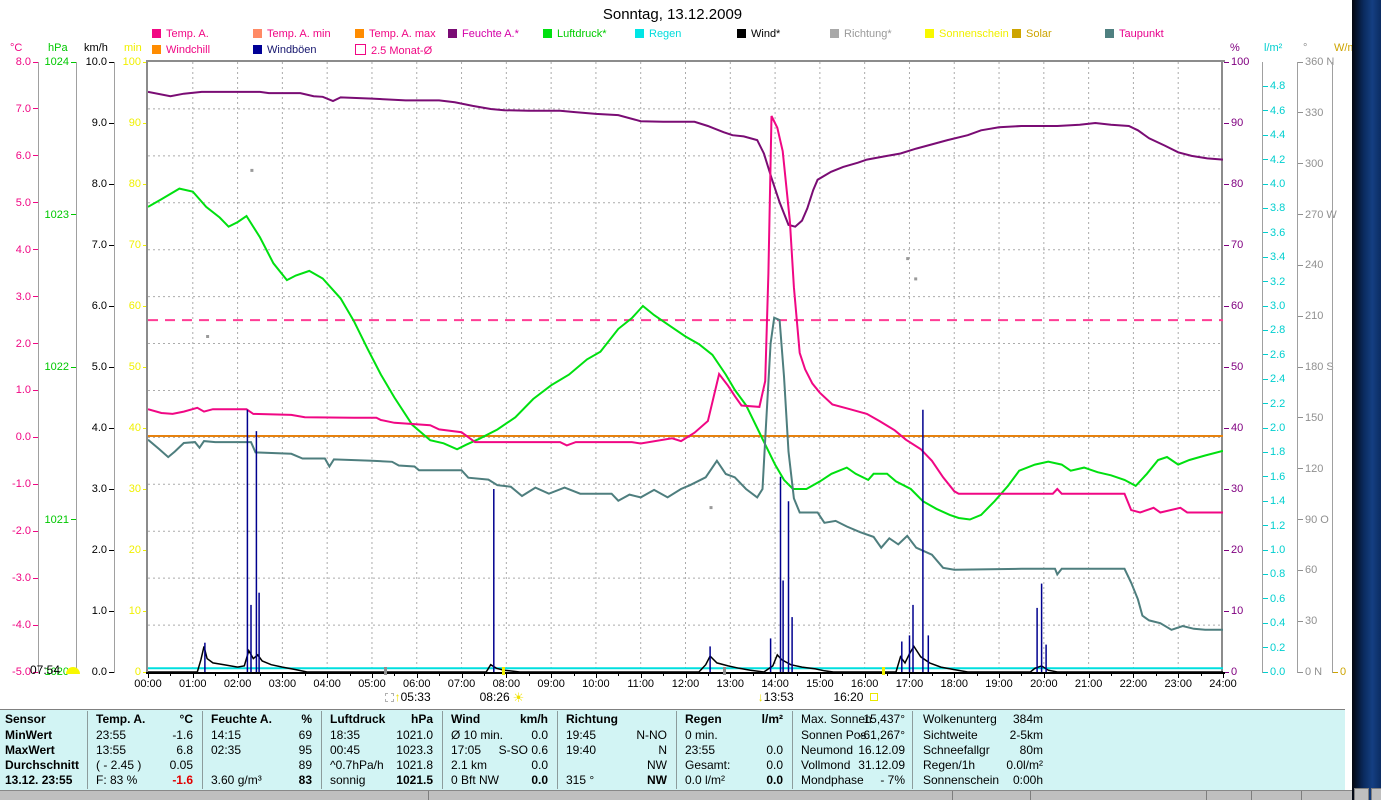 The width and height of the screenshot is (1381, 800). What do you see at coordinates (892, 780) in the screenshot?
I see `table-cell-value: - 7%` at bounding box center [892, 780].